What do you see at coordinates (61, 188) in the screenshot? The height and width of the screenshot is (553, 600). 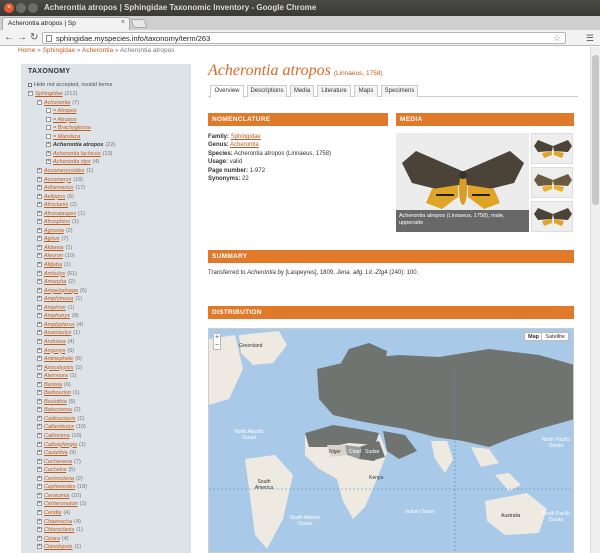 I see `tree-node: + Adhemarius (17)` at bounding box center [61, 188].